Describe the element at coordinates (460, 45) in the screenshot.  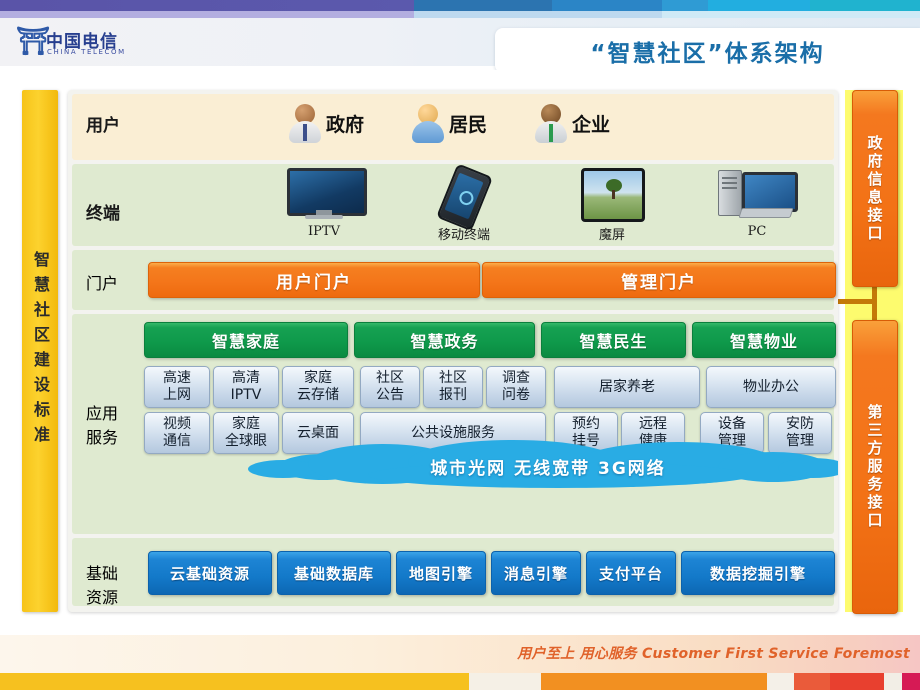
I see `page-header: ⛩ 中国电信 CHINA TELECOM “智慧社区”体系架构` at that location.